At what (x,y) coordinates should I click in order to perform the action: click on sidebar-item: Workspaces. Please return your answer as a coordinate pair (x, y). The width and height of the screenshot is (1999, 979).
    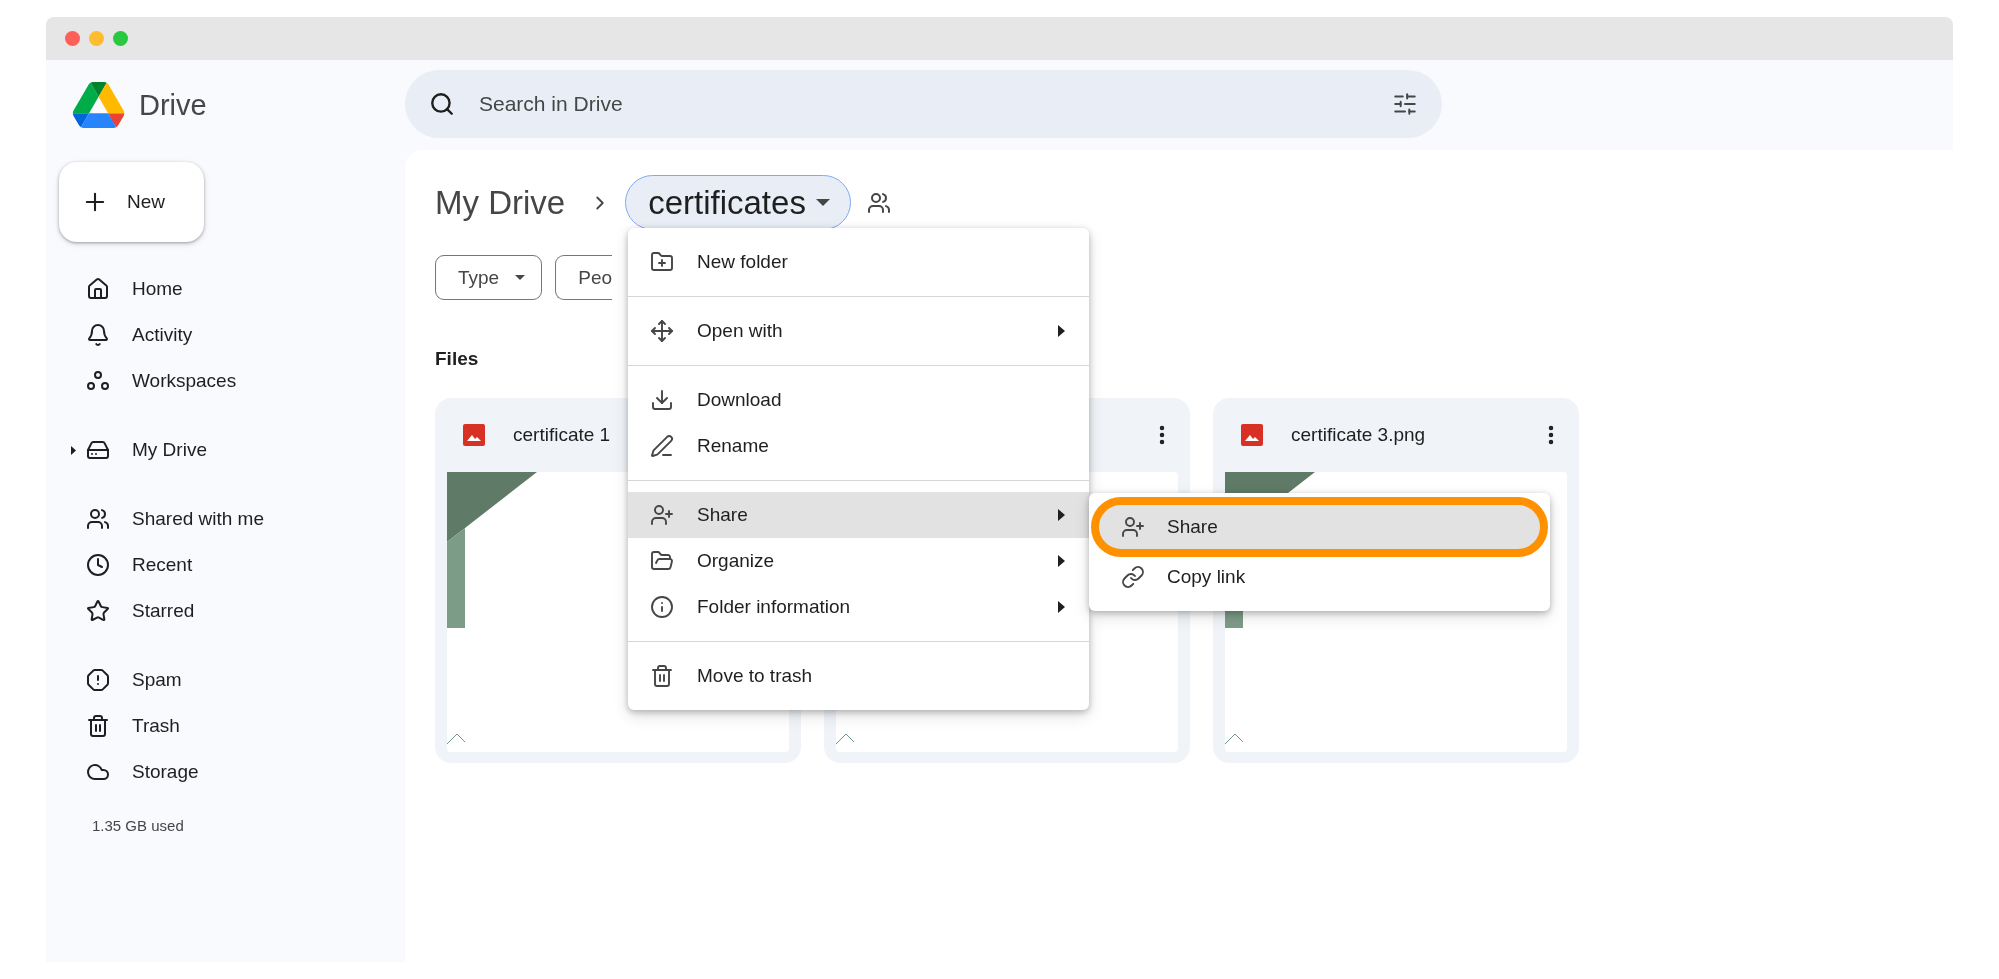
    Looking at the image, I should click on (225, 381).